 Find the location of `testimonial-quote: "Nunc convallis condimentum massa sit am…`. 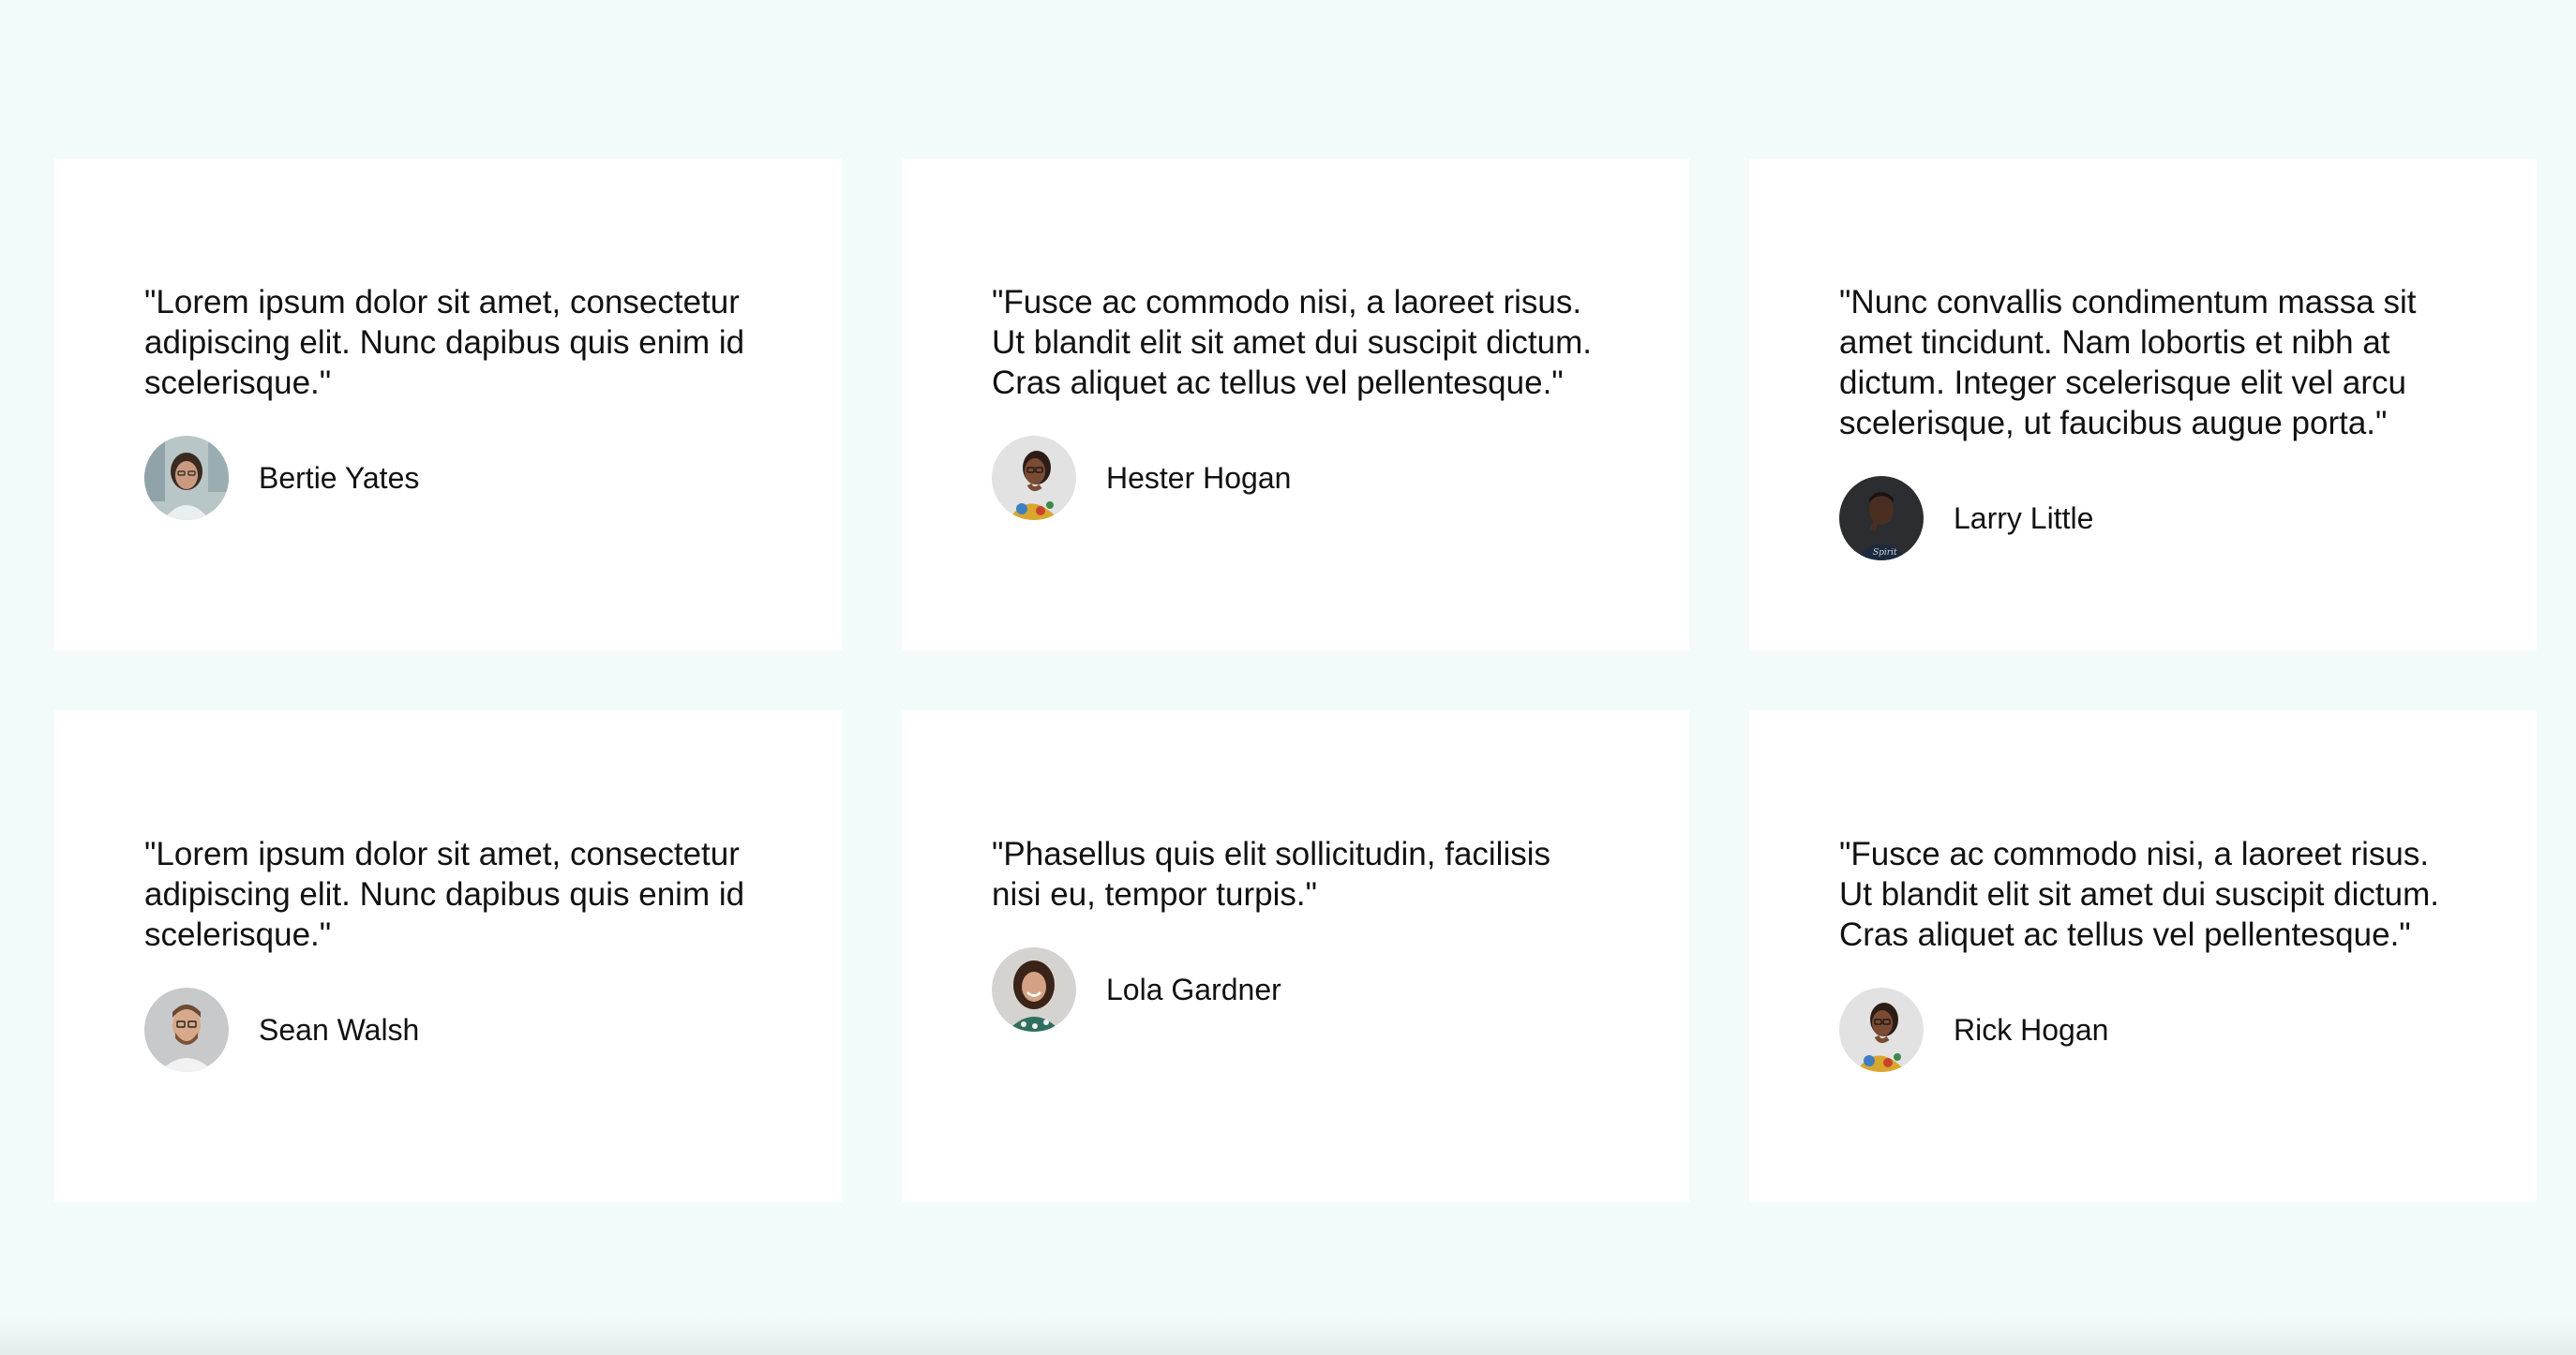

testimonial-quote: "Nunc convallis condimentum massa sit am… is located at coordinates (2128, 362).